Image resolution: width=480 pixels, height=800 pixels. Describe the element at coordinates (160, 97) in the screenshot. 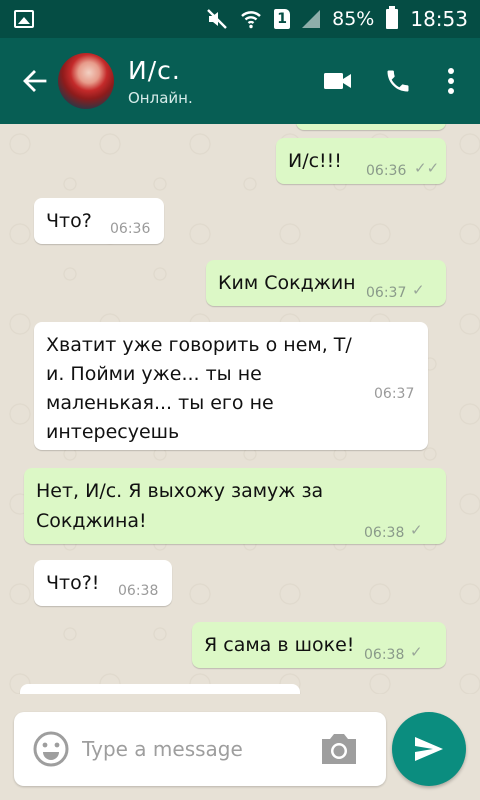

I see `contact-status: Онлайн.` at that location.